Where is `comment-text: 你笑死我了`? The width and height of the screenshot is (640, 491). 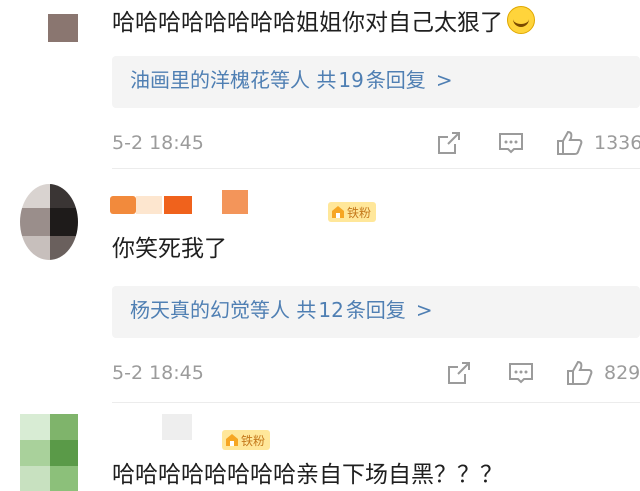
comment-text: 你笑死我了 is located at coordinates (169, 249).